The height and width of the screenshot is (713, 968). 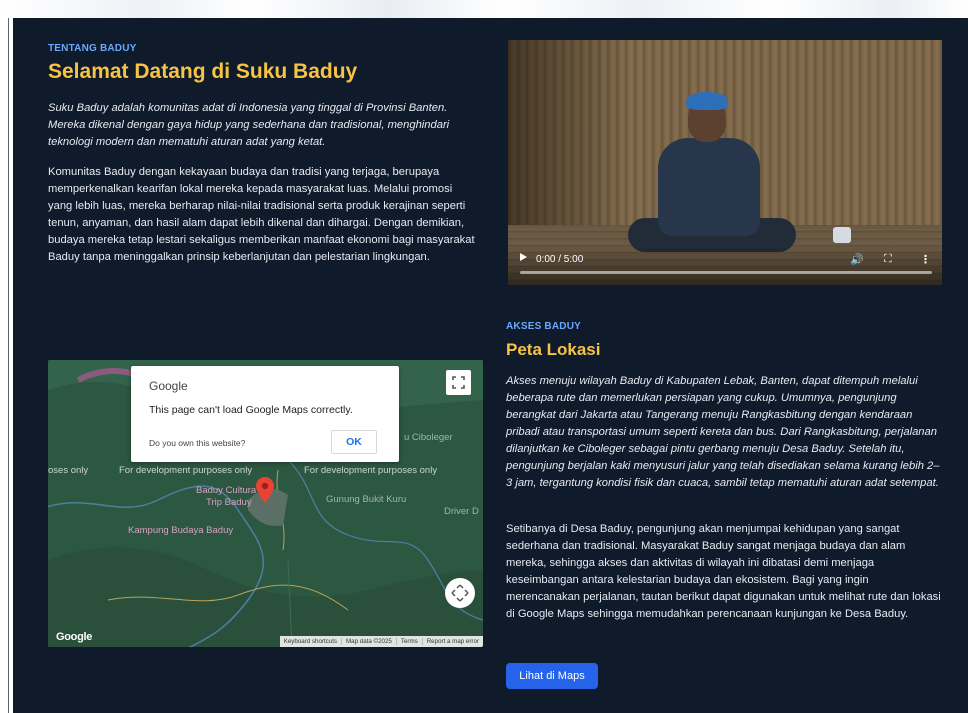 What do you see at coordinates (552, 676) in the screenshot?
I see `view-on-maps-button: Lihat di Maps` at bounding box center [552, 676].